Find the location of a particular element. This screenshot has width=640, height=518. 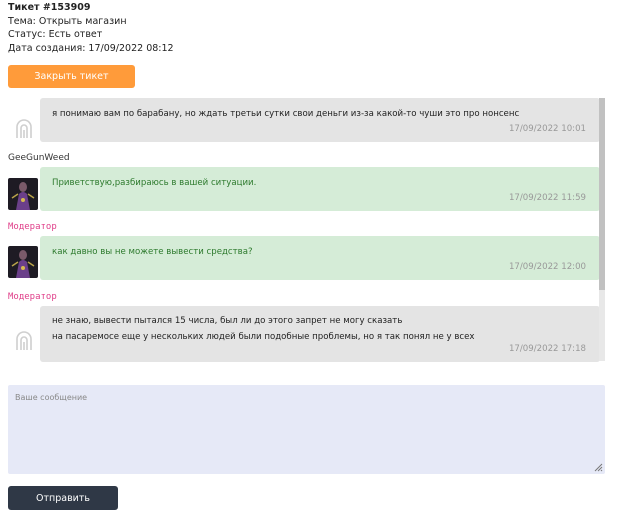

message-input-placeholder: Ваше сообщение is located at coordinates (51, 397).